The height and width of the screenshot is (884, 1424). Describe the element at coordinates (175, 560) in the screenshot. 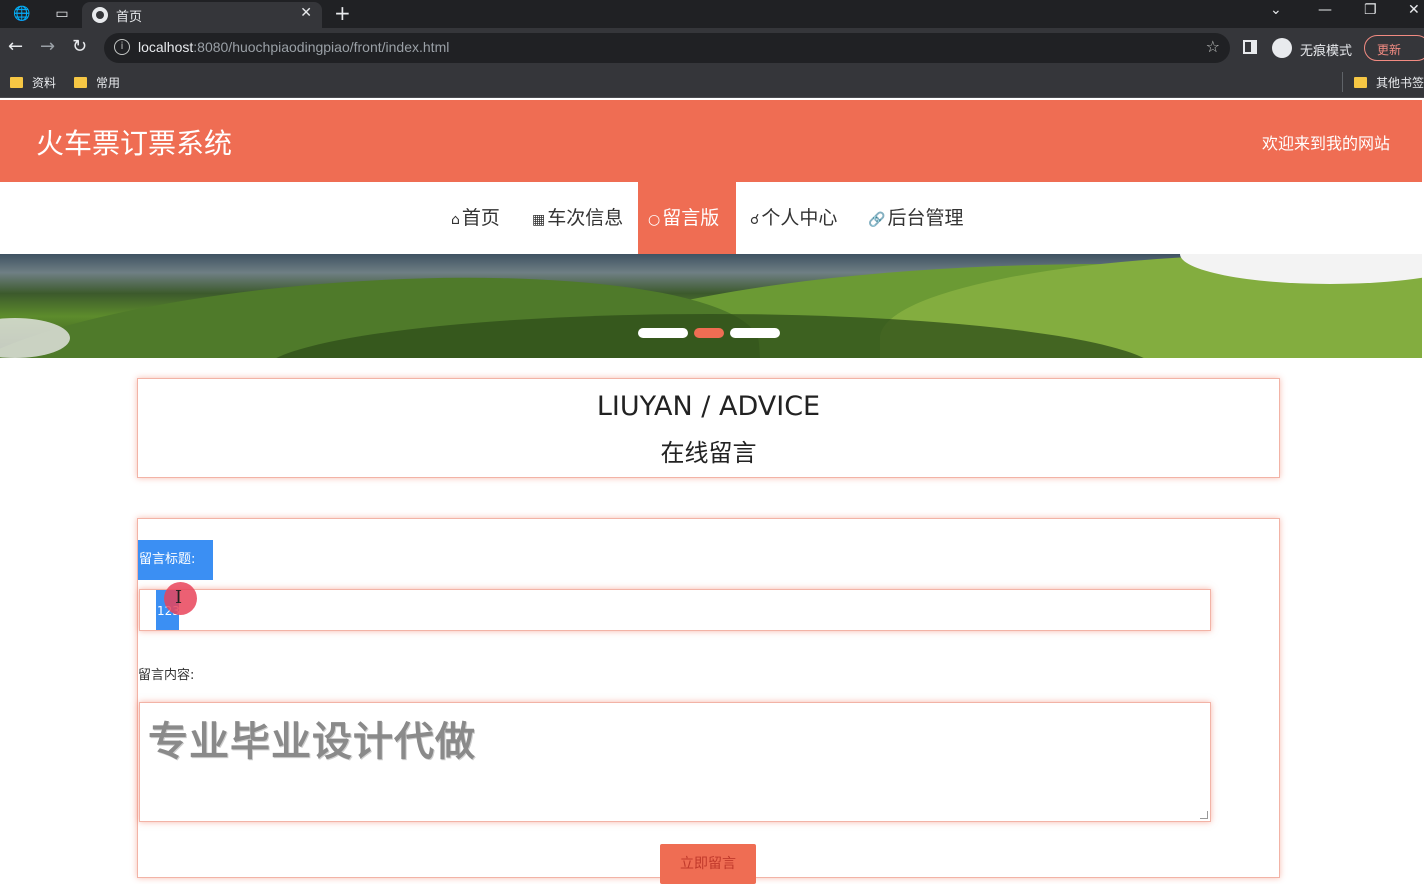

I see `title-label: 留言标题:` at that location.